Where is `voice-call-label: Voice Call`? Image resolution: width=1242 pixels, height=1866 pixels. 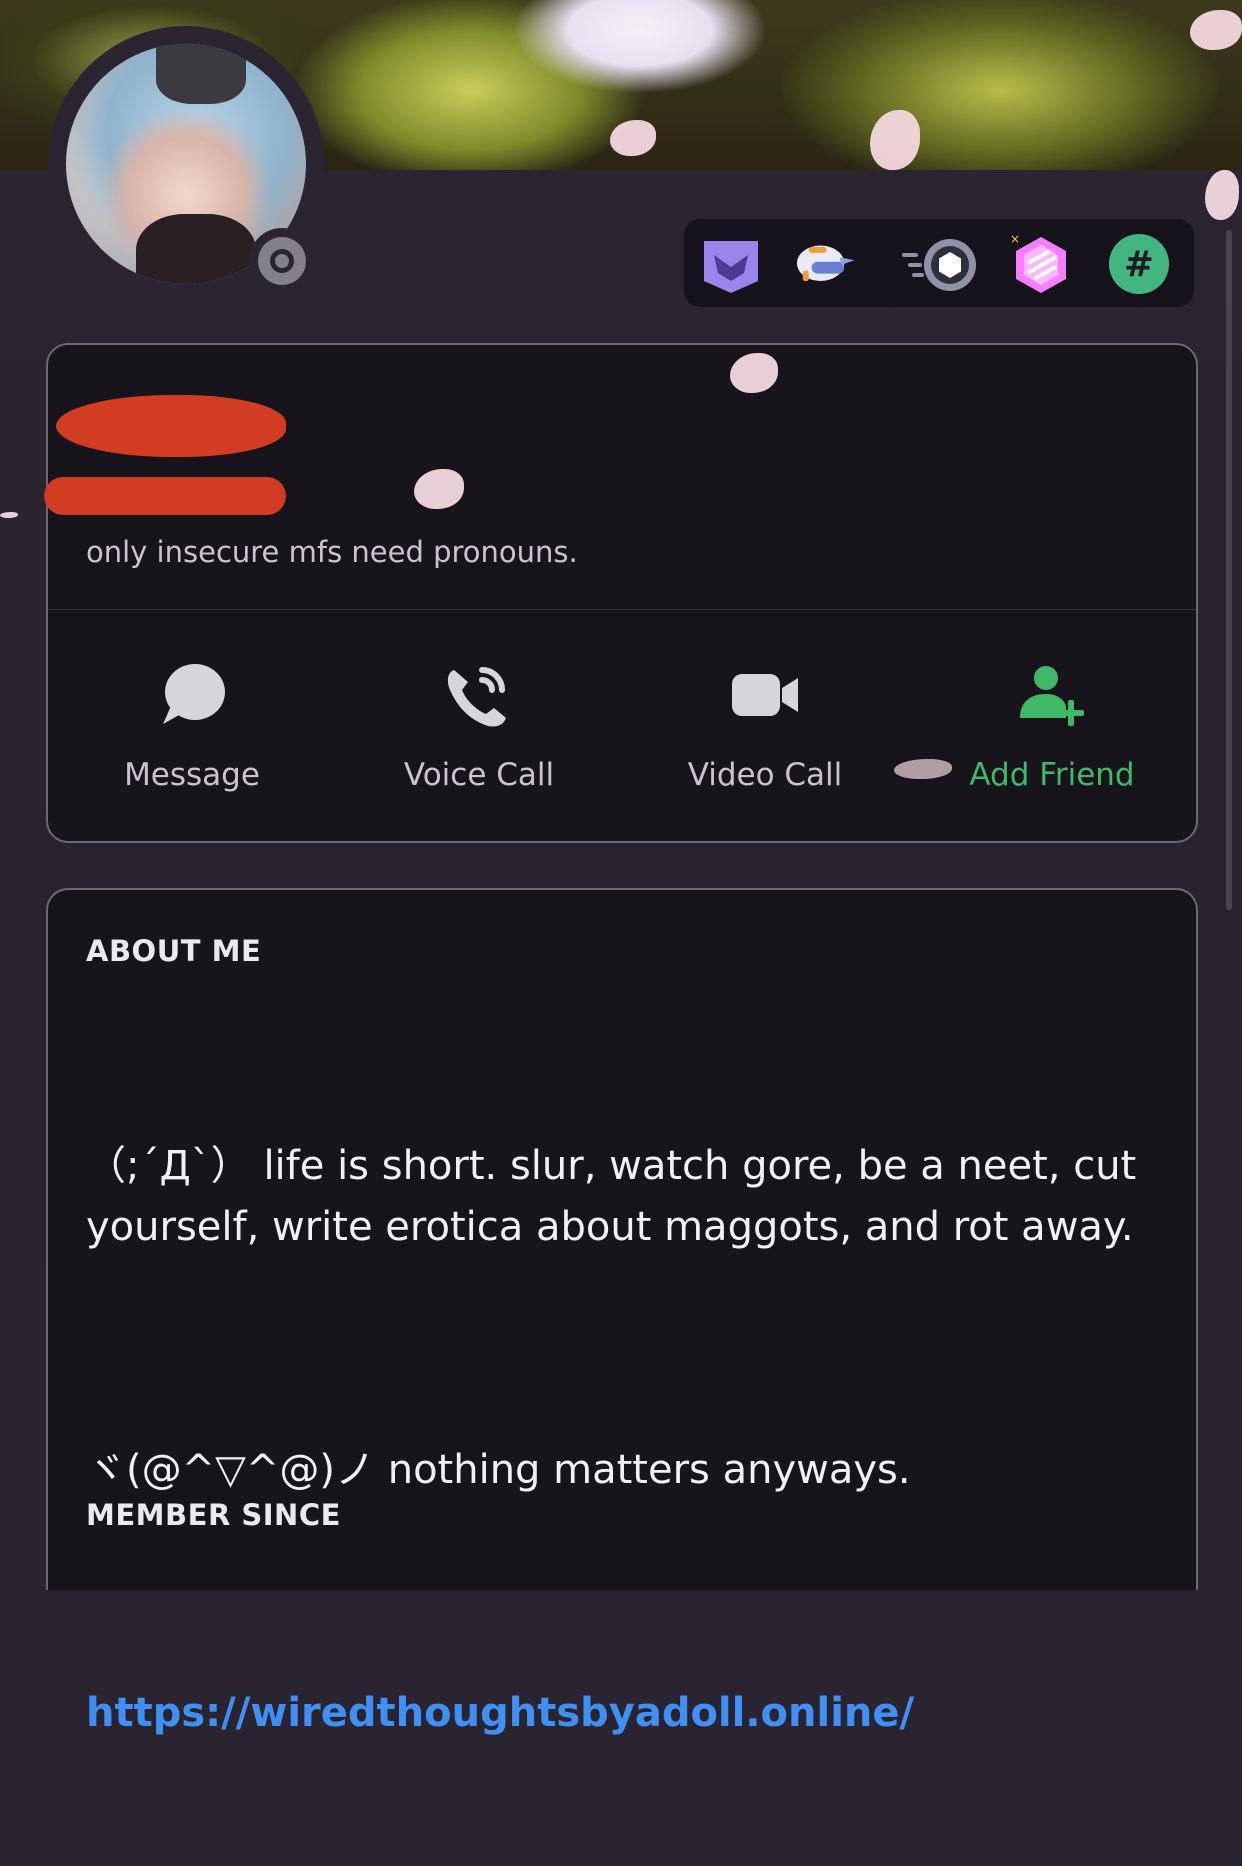
voice-call-label: Voice Call is located at coordinates (479, 775).